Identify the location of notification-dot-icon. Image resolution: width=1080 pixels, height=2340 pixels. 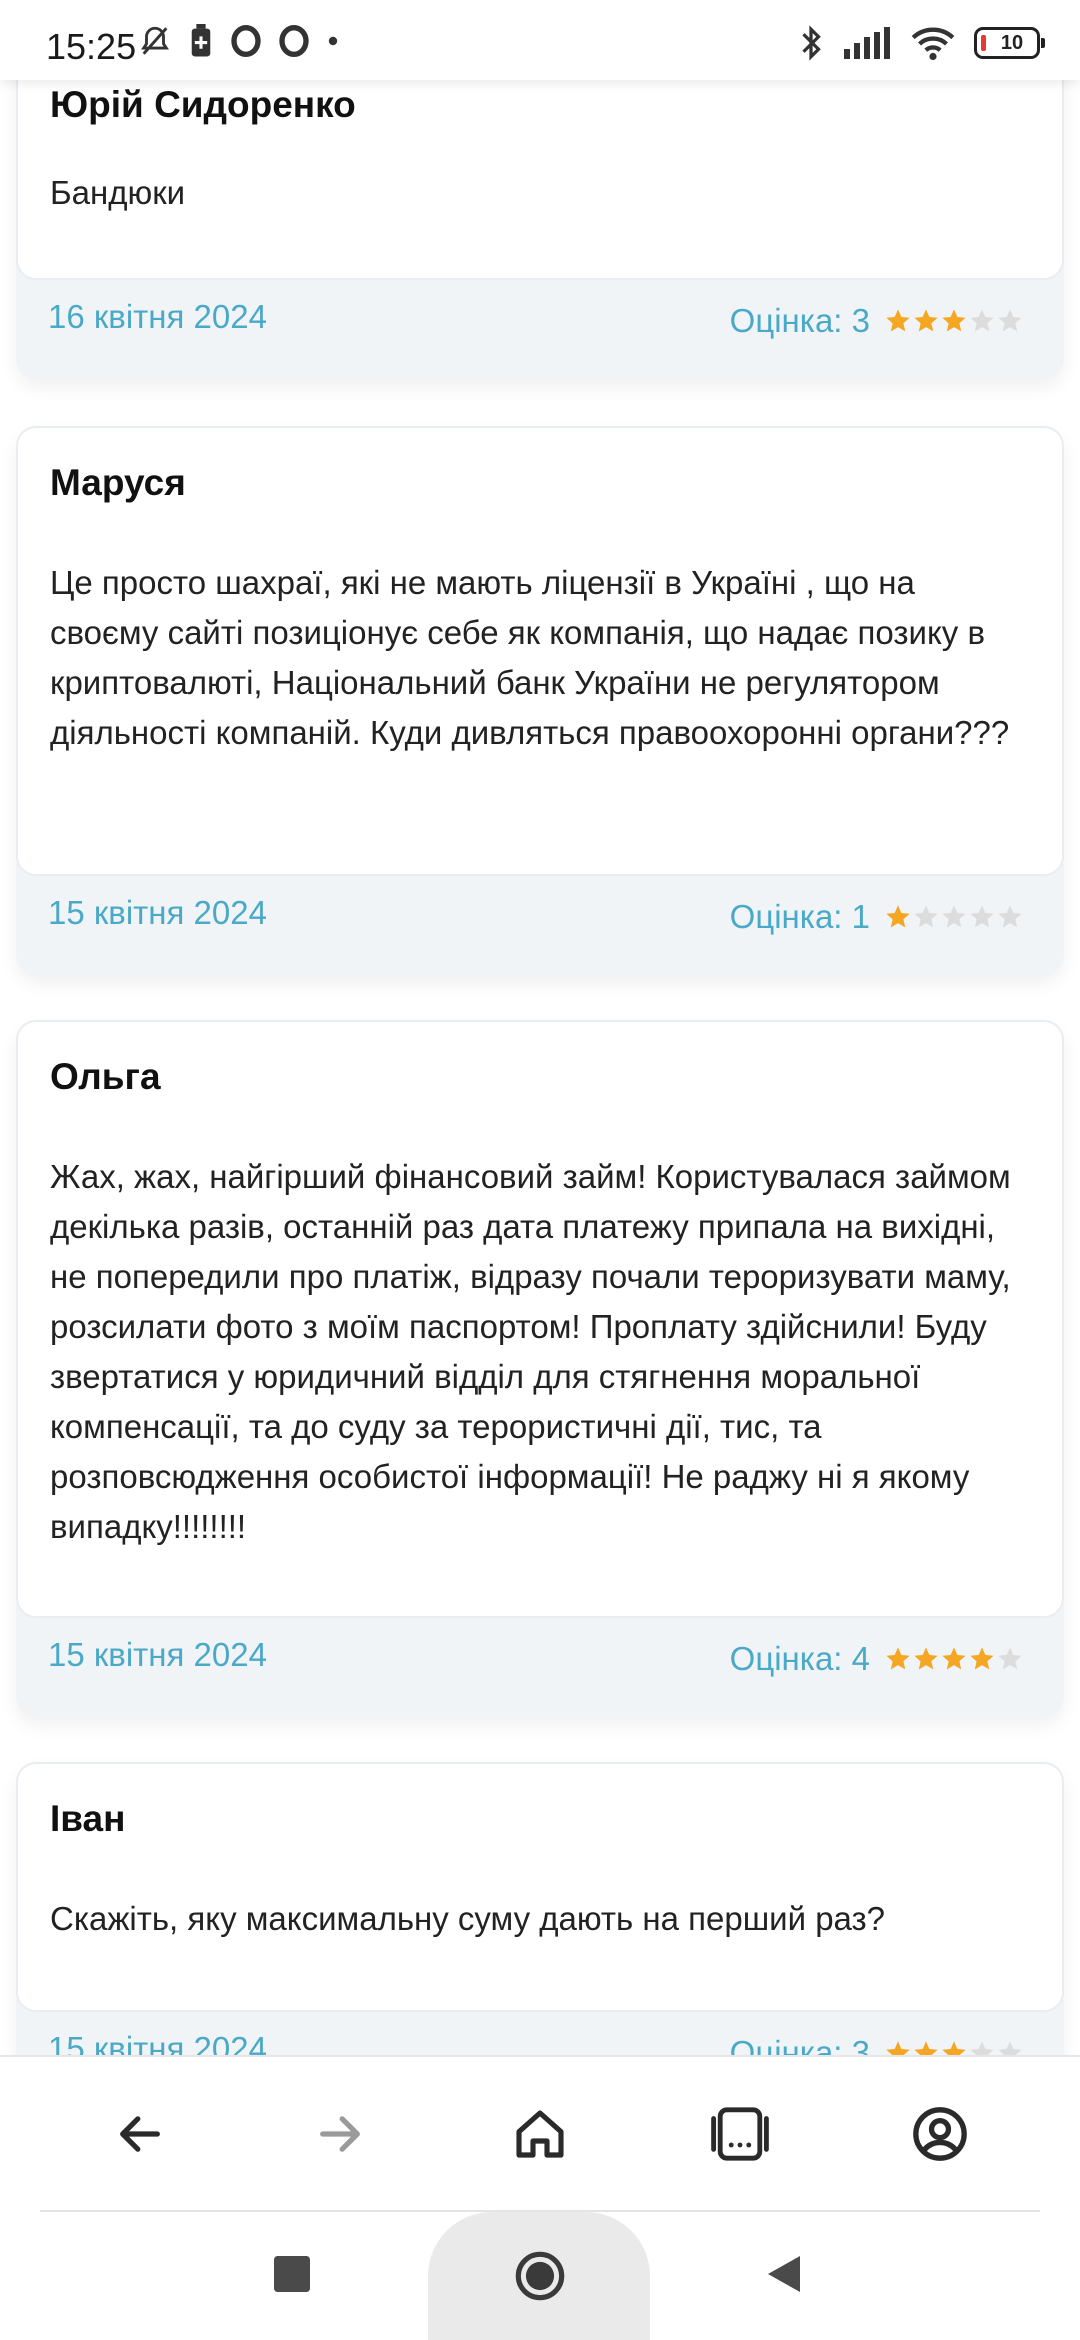
(333, 41).